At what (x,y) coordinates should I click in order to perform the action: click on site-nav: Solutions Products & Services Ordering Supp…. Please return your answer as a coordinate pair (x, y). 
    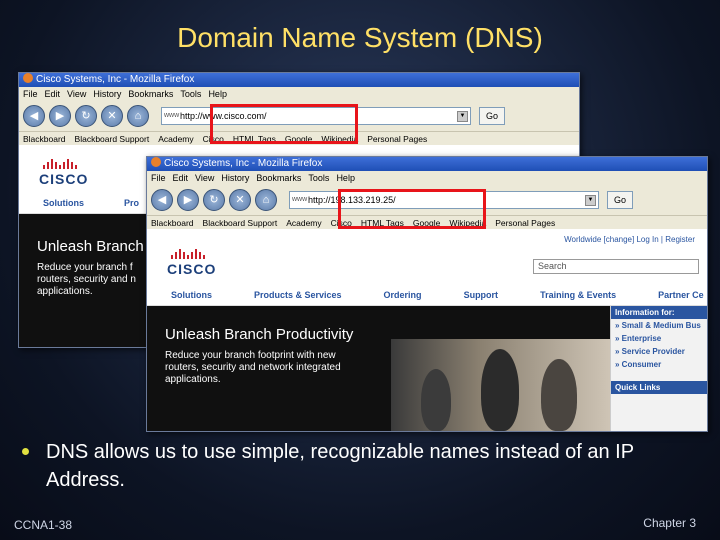
    Looking at the image, I should click on (427, 295).